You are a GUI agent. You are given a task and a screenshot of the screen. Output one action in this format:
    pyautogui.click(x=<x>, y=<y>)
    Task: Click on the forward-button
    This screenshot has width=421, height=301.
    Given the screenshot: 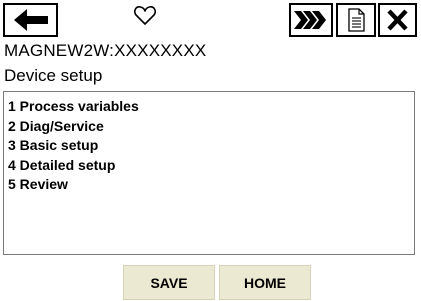 What is the action you would take?
    pyautogui.click(x=311, y=20)
    